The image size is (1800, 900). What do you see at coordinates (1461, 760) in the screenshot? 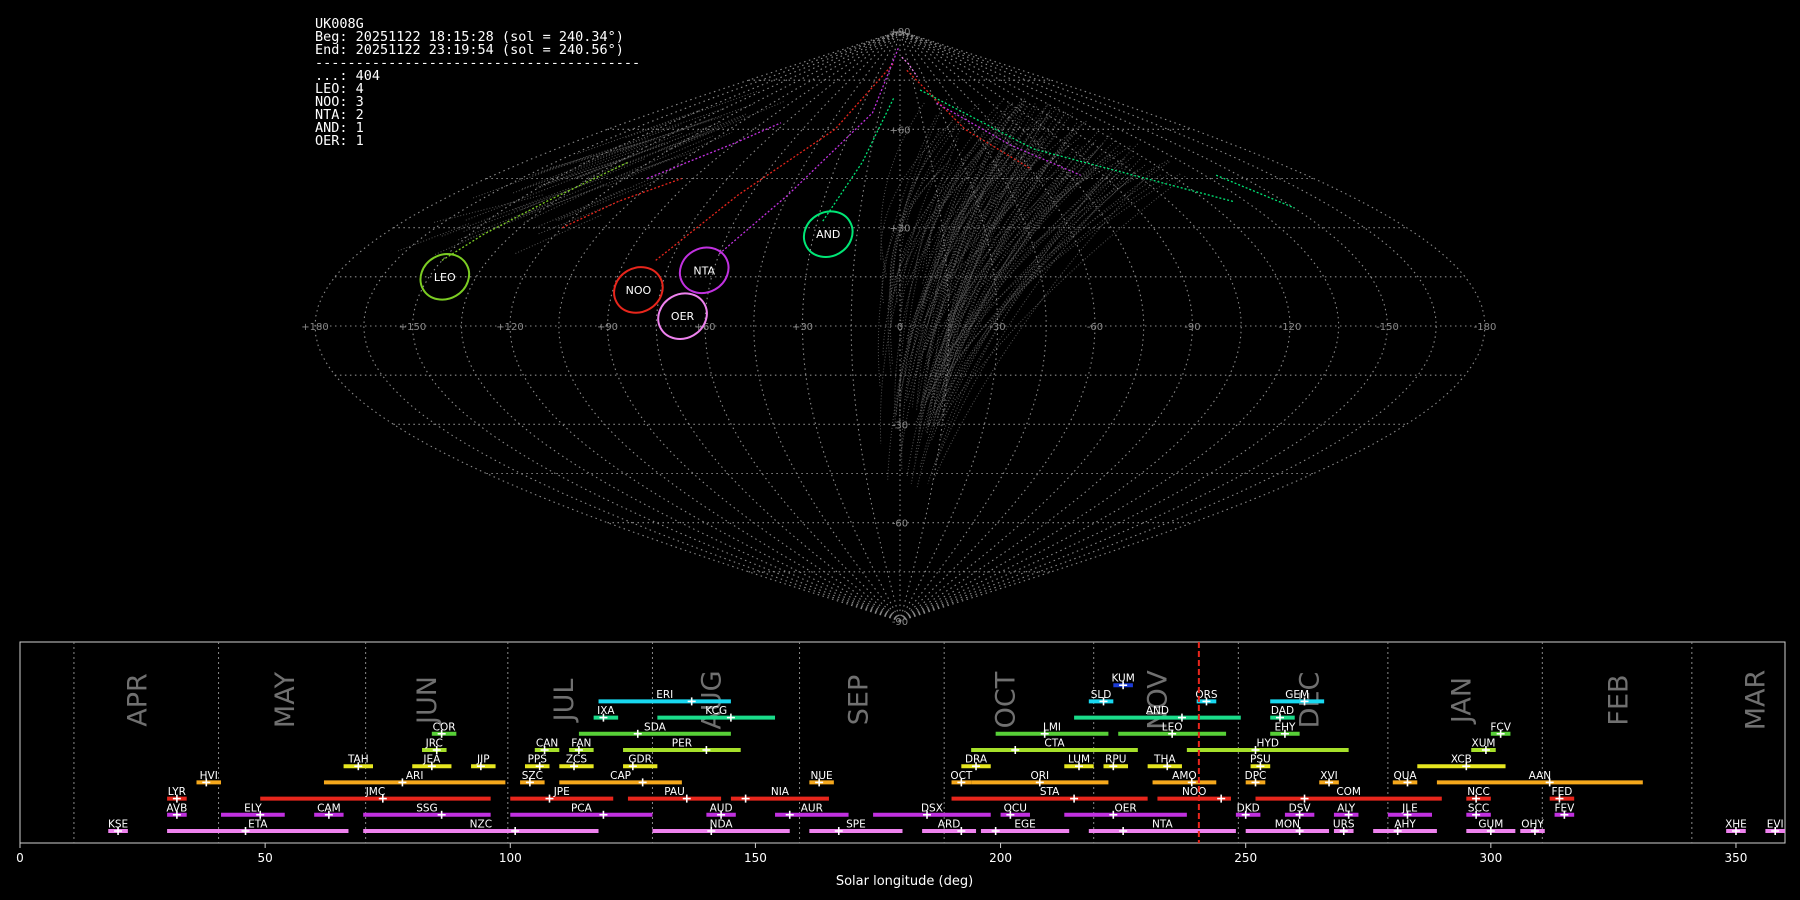
I see `shower-label-xcb: XCB` at bounding box center [1461, 760].